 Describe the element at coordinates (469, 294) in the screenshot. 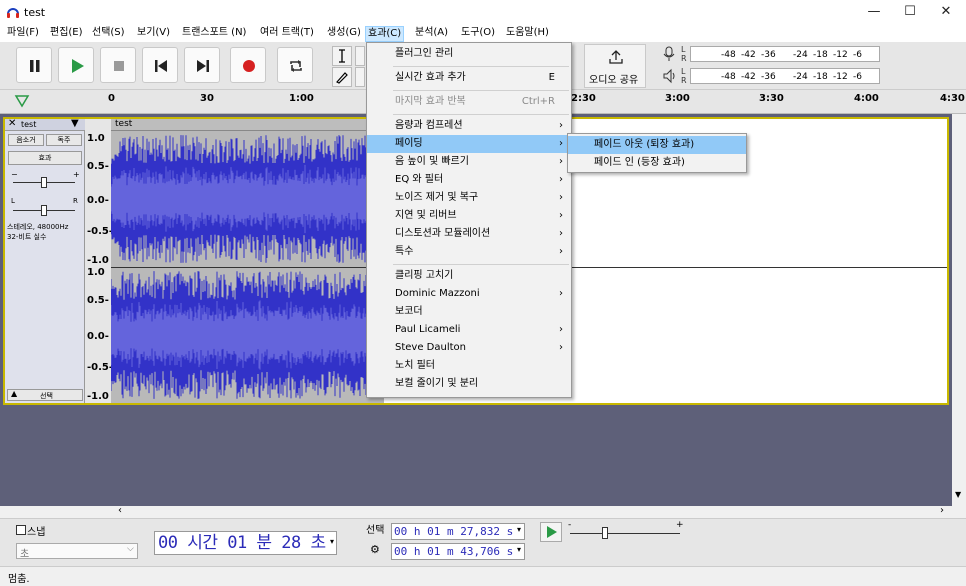

I see `effect-menu-item: Dominic Mazzoni ›` at that location.